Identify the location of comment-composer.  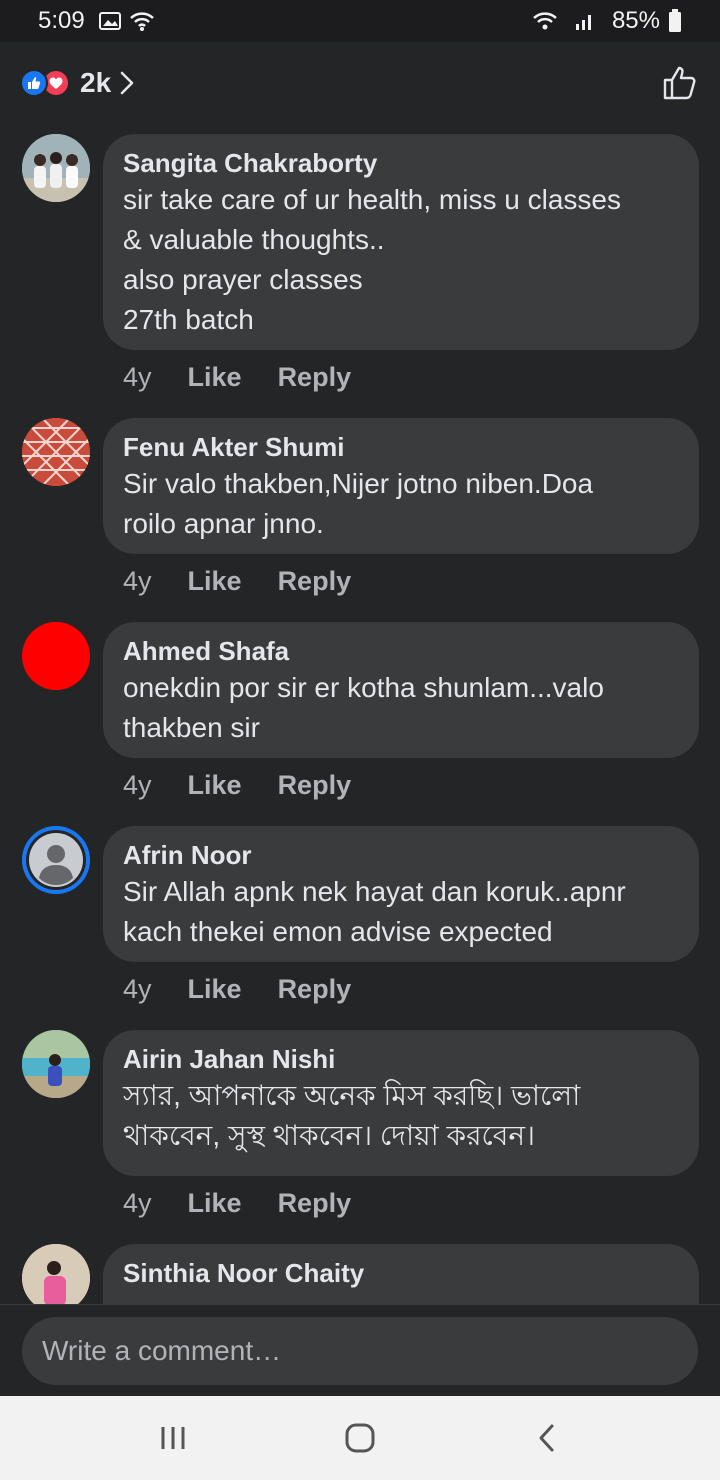
(360, 1350).